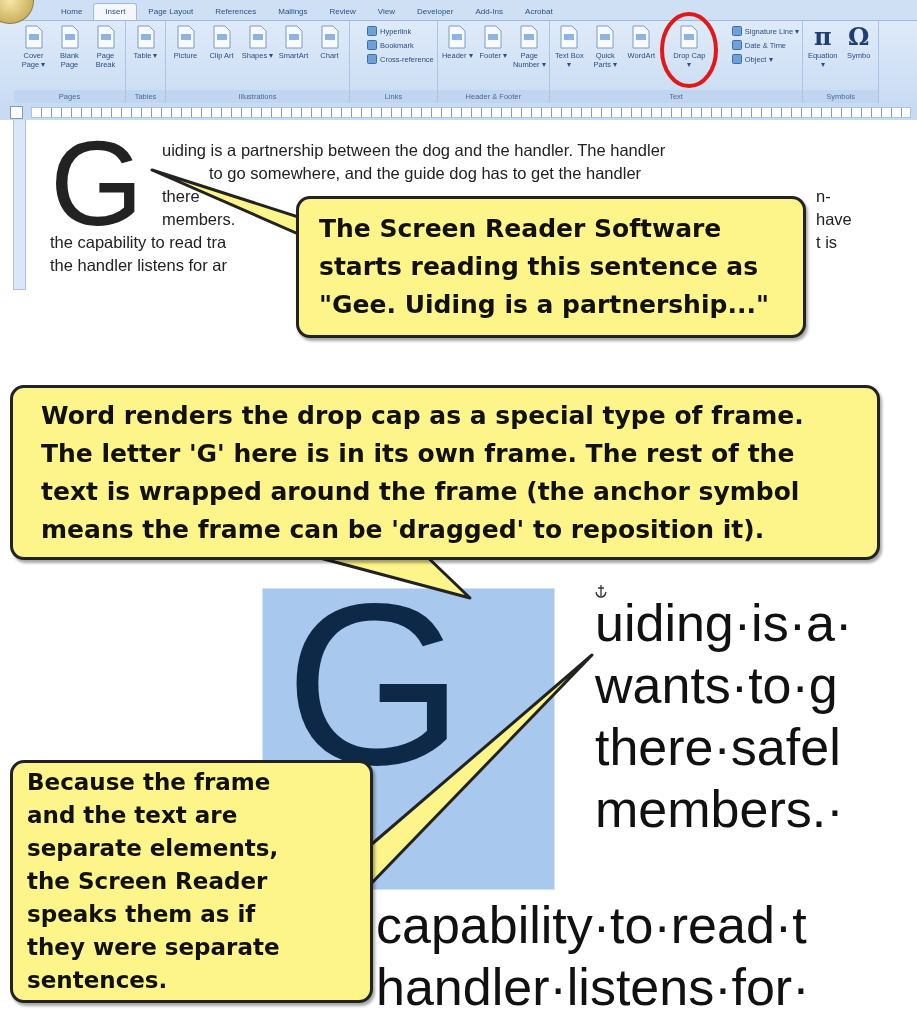  I want to click on document-text: n-, so click(823, 196).